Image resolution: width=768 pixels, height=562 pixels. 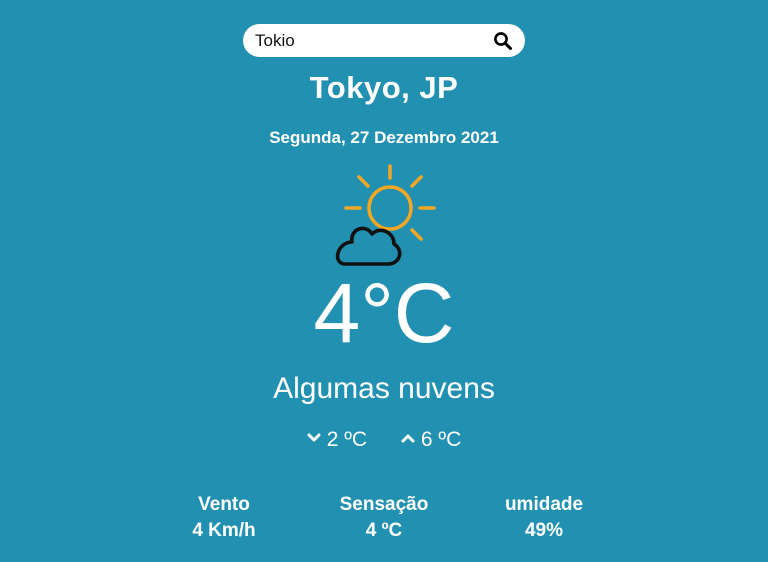 I want to click on min-temperature-value: 2 ºC, so click(x=347, y=439).